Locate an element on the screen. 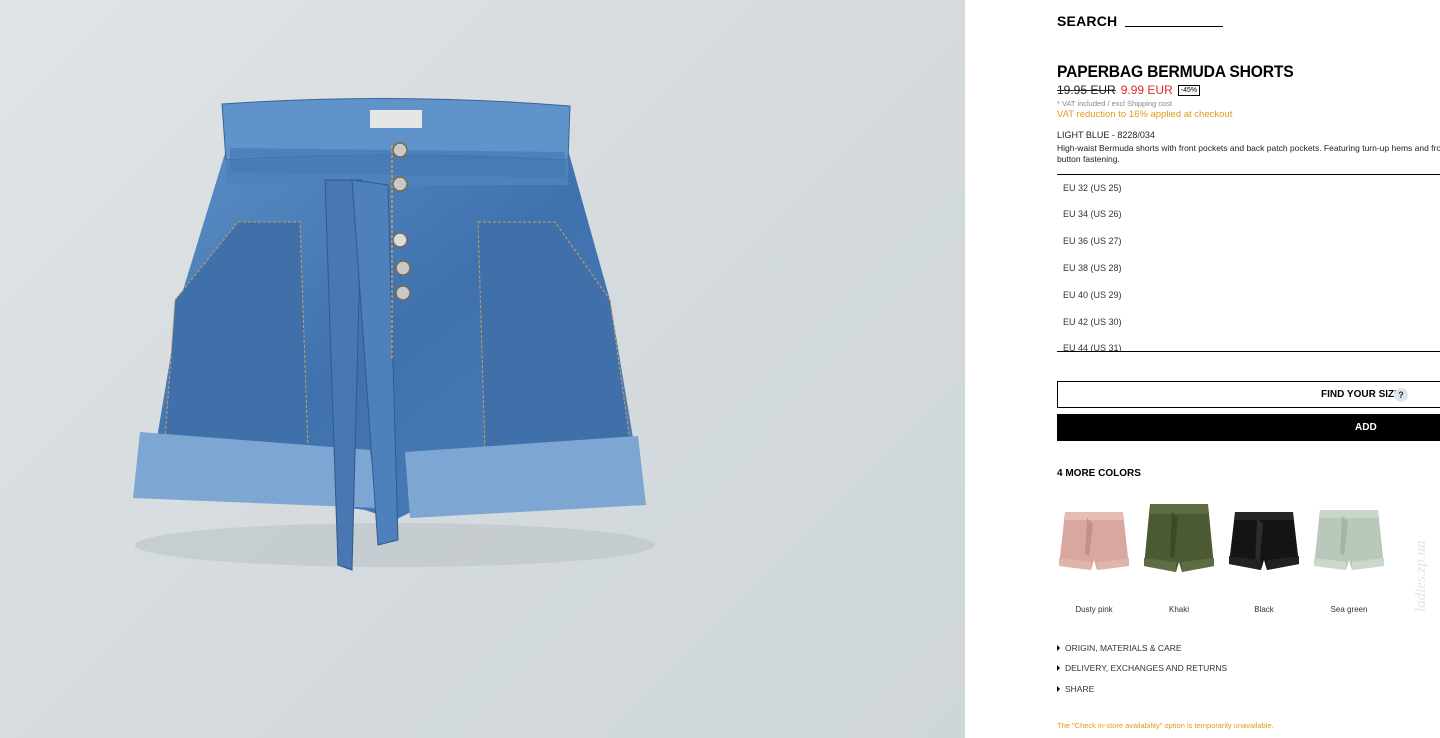 This screenshot has height=738, width=1440. accordion-label: SHARE is located at coordinates (1080, 689).